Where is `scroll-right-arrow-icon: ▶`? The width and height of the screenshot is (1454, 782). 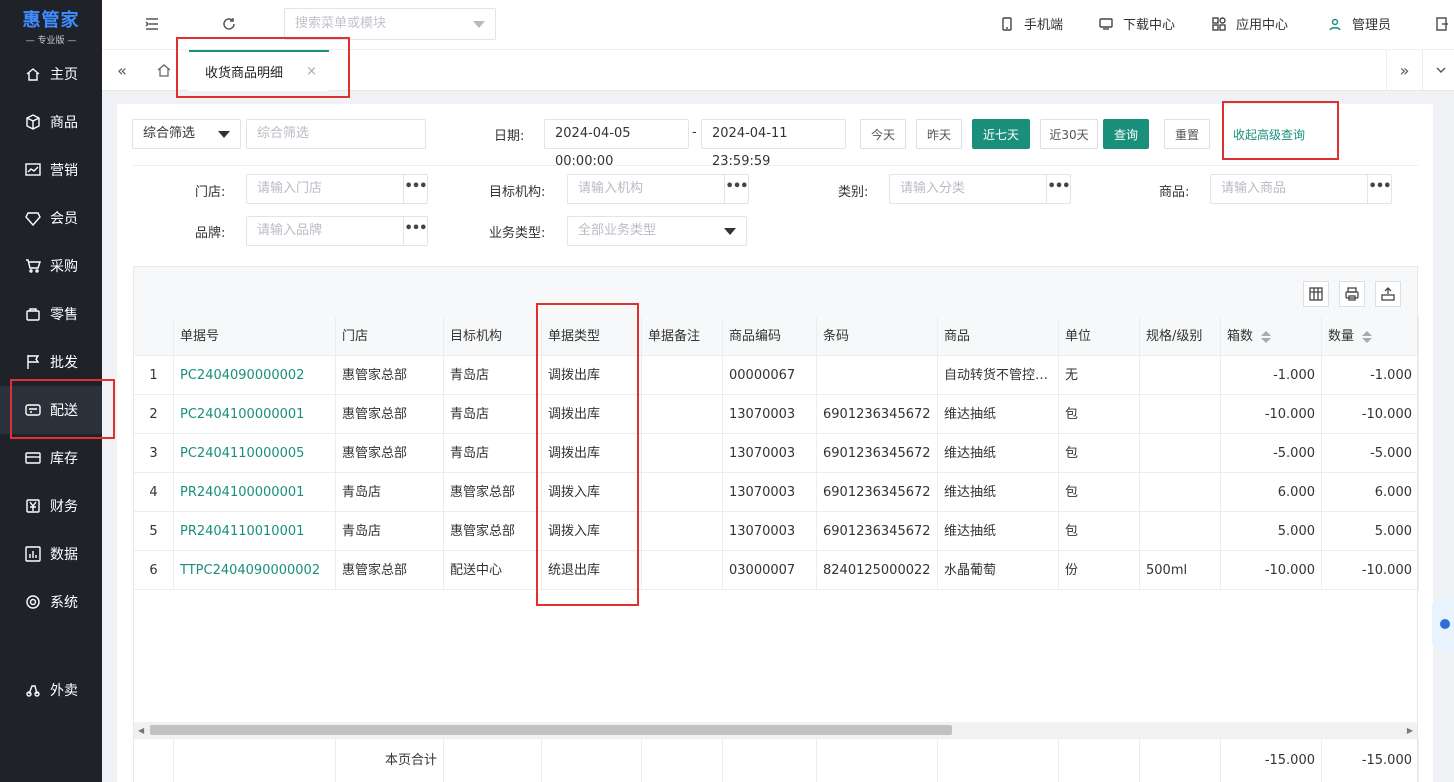
scroll-right-arrow-icon: ▶ is located at coordinates (1410, 730).